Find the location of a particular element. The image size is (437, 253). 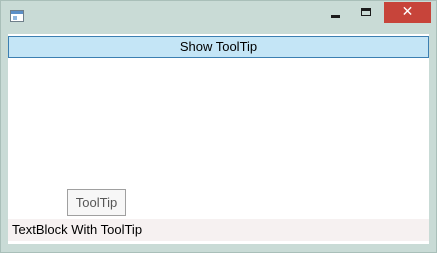

minimize-button is located at coordinates (336, 13).